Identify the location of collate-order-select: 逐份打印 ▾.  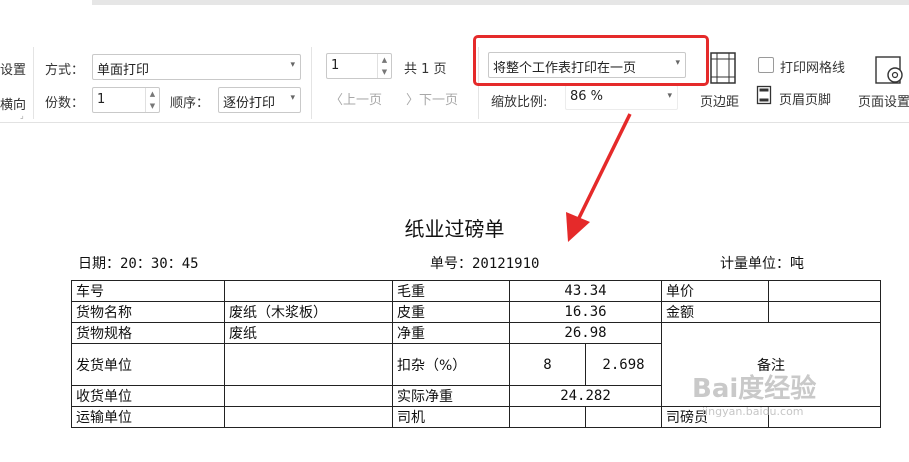
(259, 100).